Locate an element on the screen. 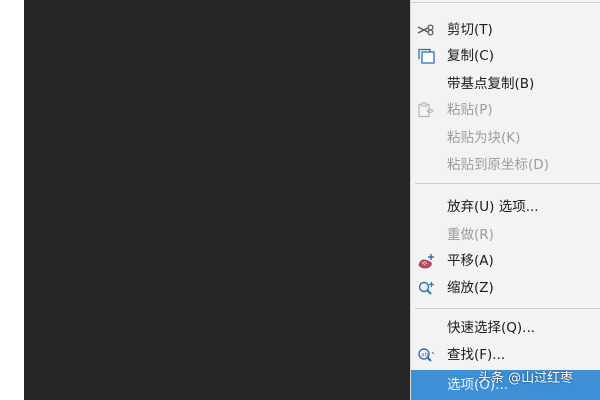 This screenshot has height=400, width=600. pan-icon is located at coordinates (426, 261).